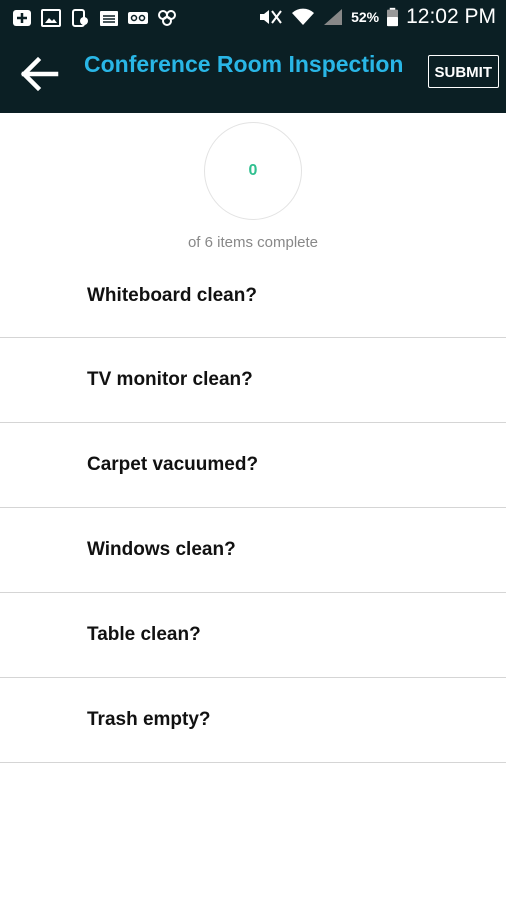 The width and height of the screenshot is (506, 900). I want to click on mute-icon, so click(271, 17).